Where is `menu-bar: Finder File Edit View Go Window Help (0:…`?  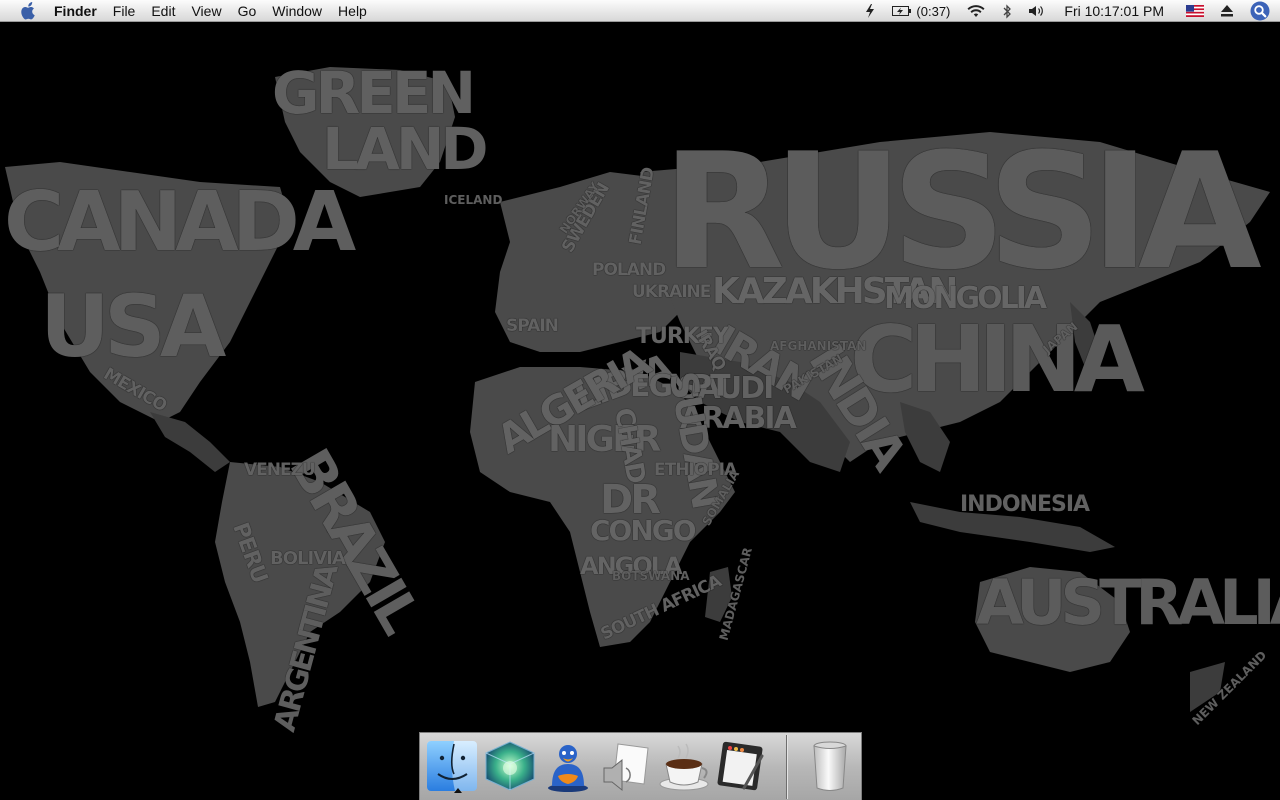 menu-bar: Finder File Edit View Go Window Help (0:… is located at coordinates (640, 11).